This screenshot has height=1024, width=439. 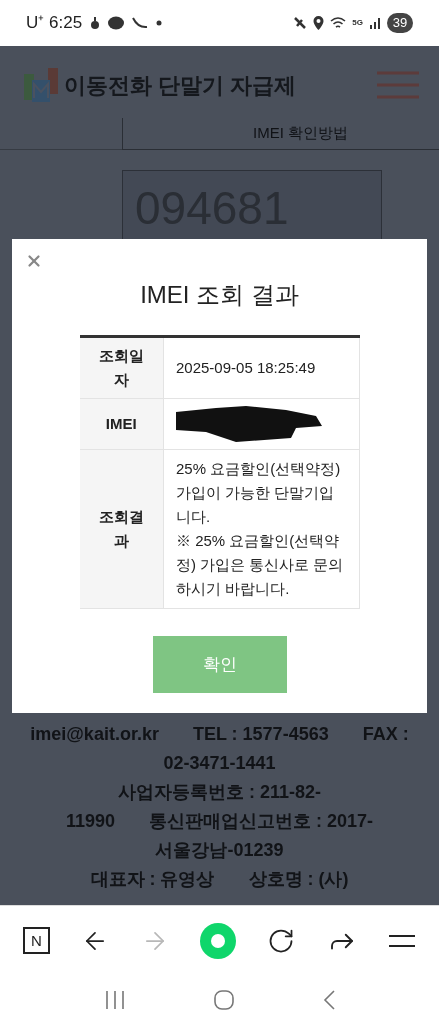 I want to click on row-label: IMEI, so click(x=121, y=424).